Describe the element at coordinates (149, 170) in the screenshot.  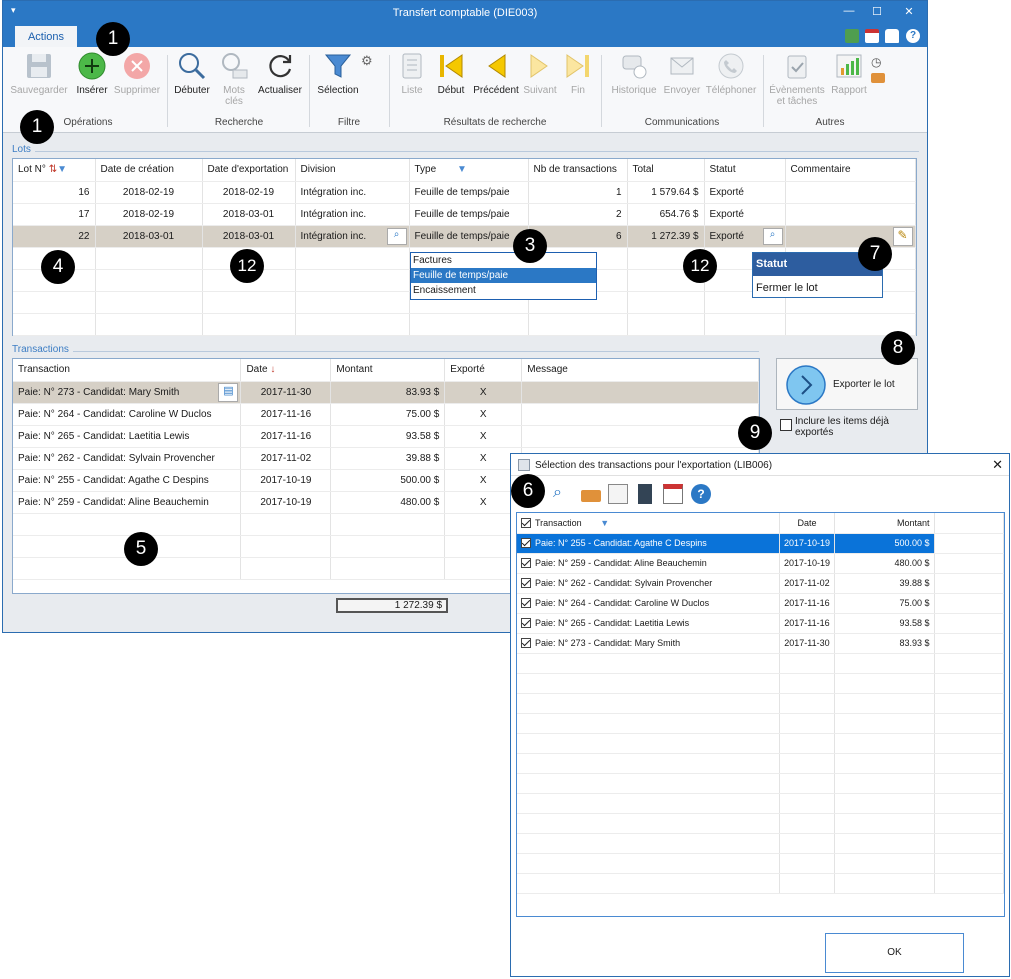
I see `header-date-creation: Date de création` at that location.